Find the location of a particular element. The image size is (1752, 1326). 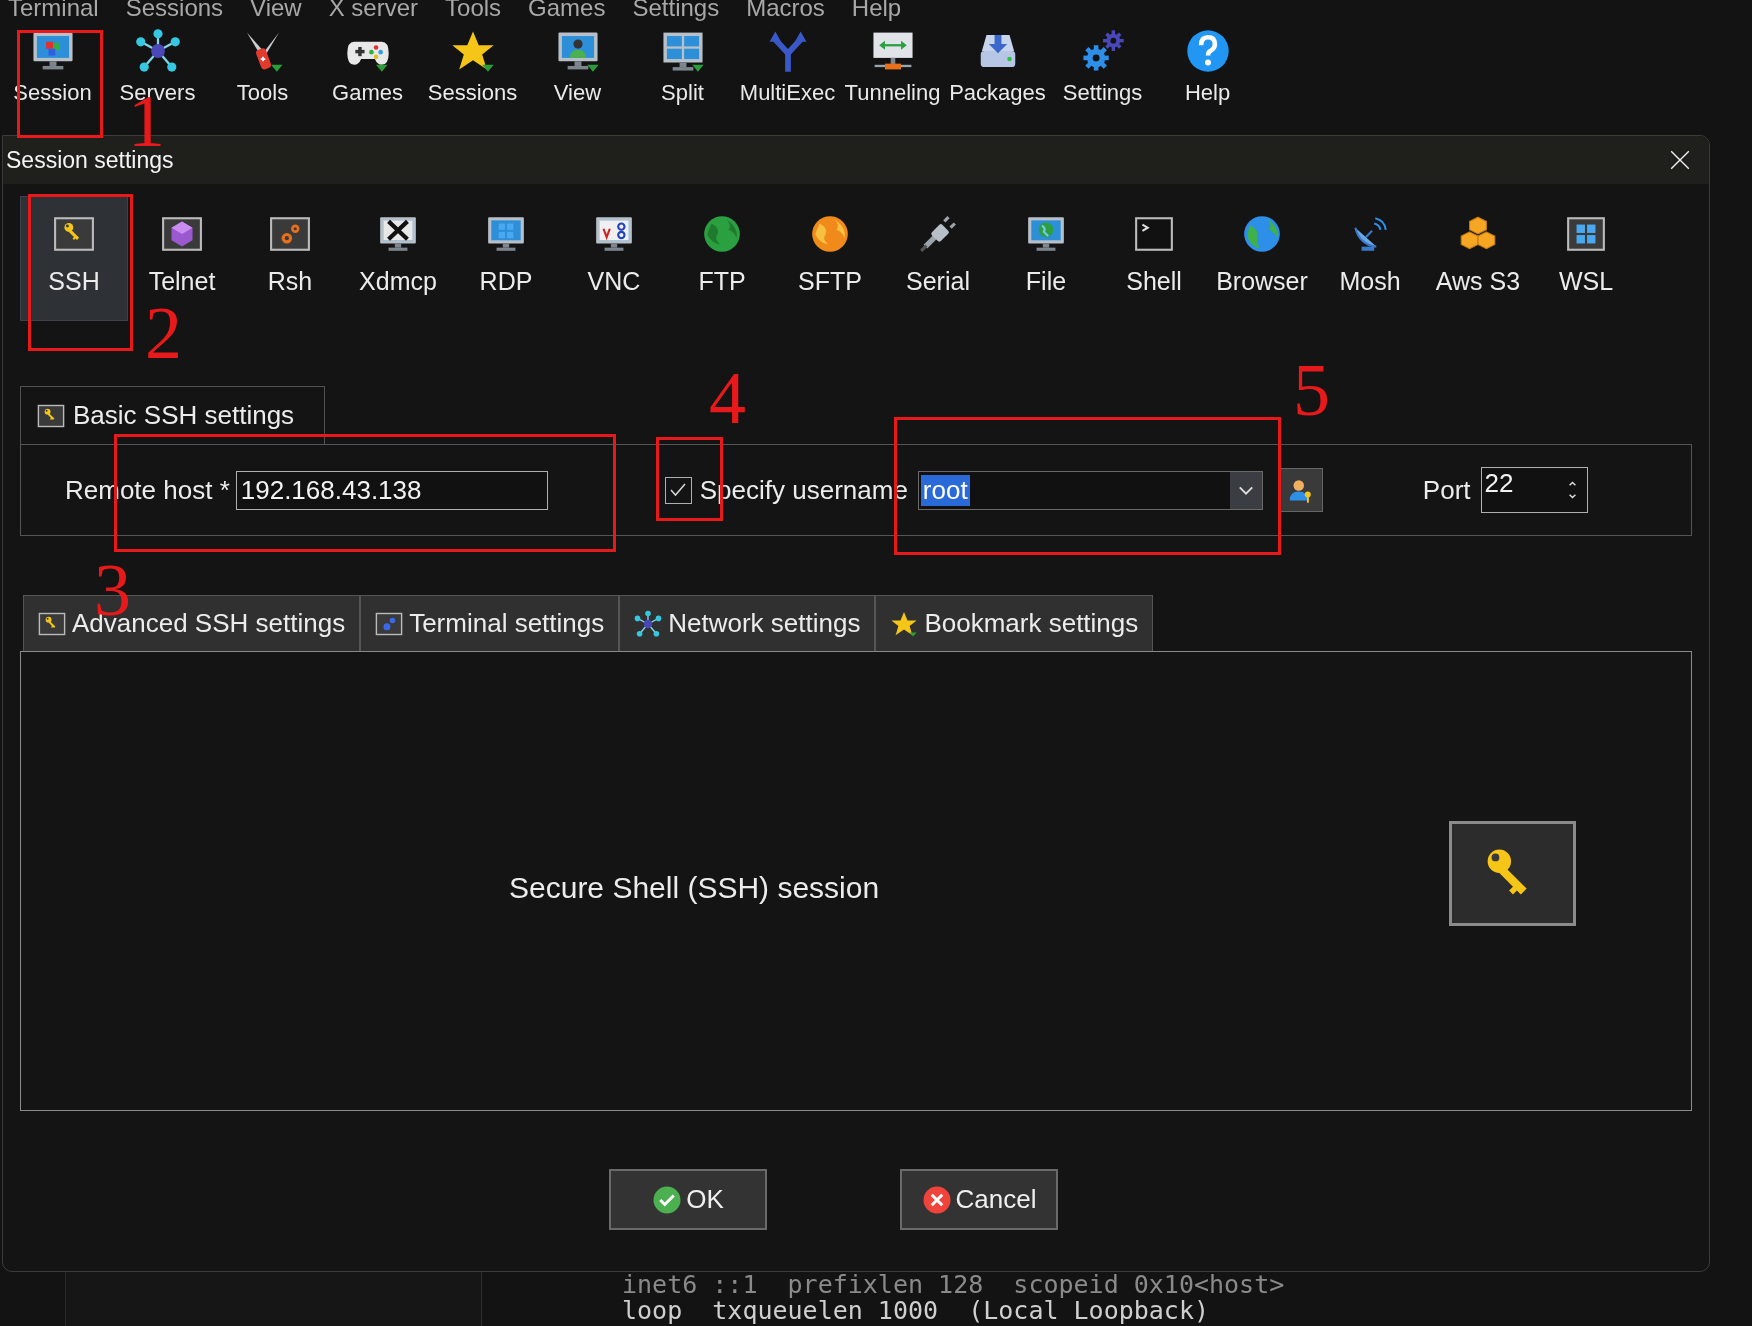

dropdown-button is located at coordinates (1245, 490).